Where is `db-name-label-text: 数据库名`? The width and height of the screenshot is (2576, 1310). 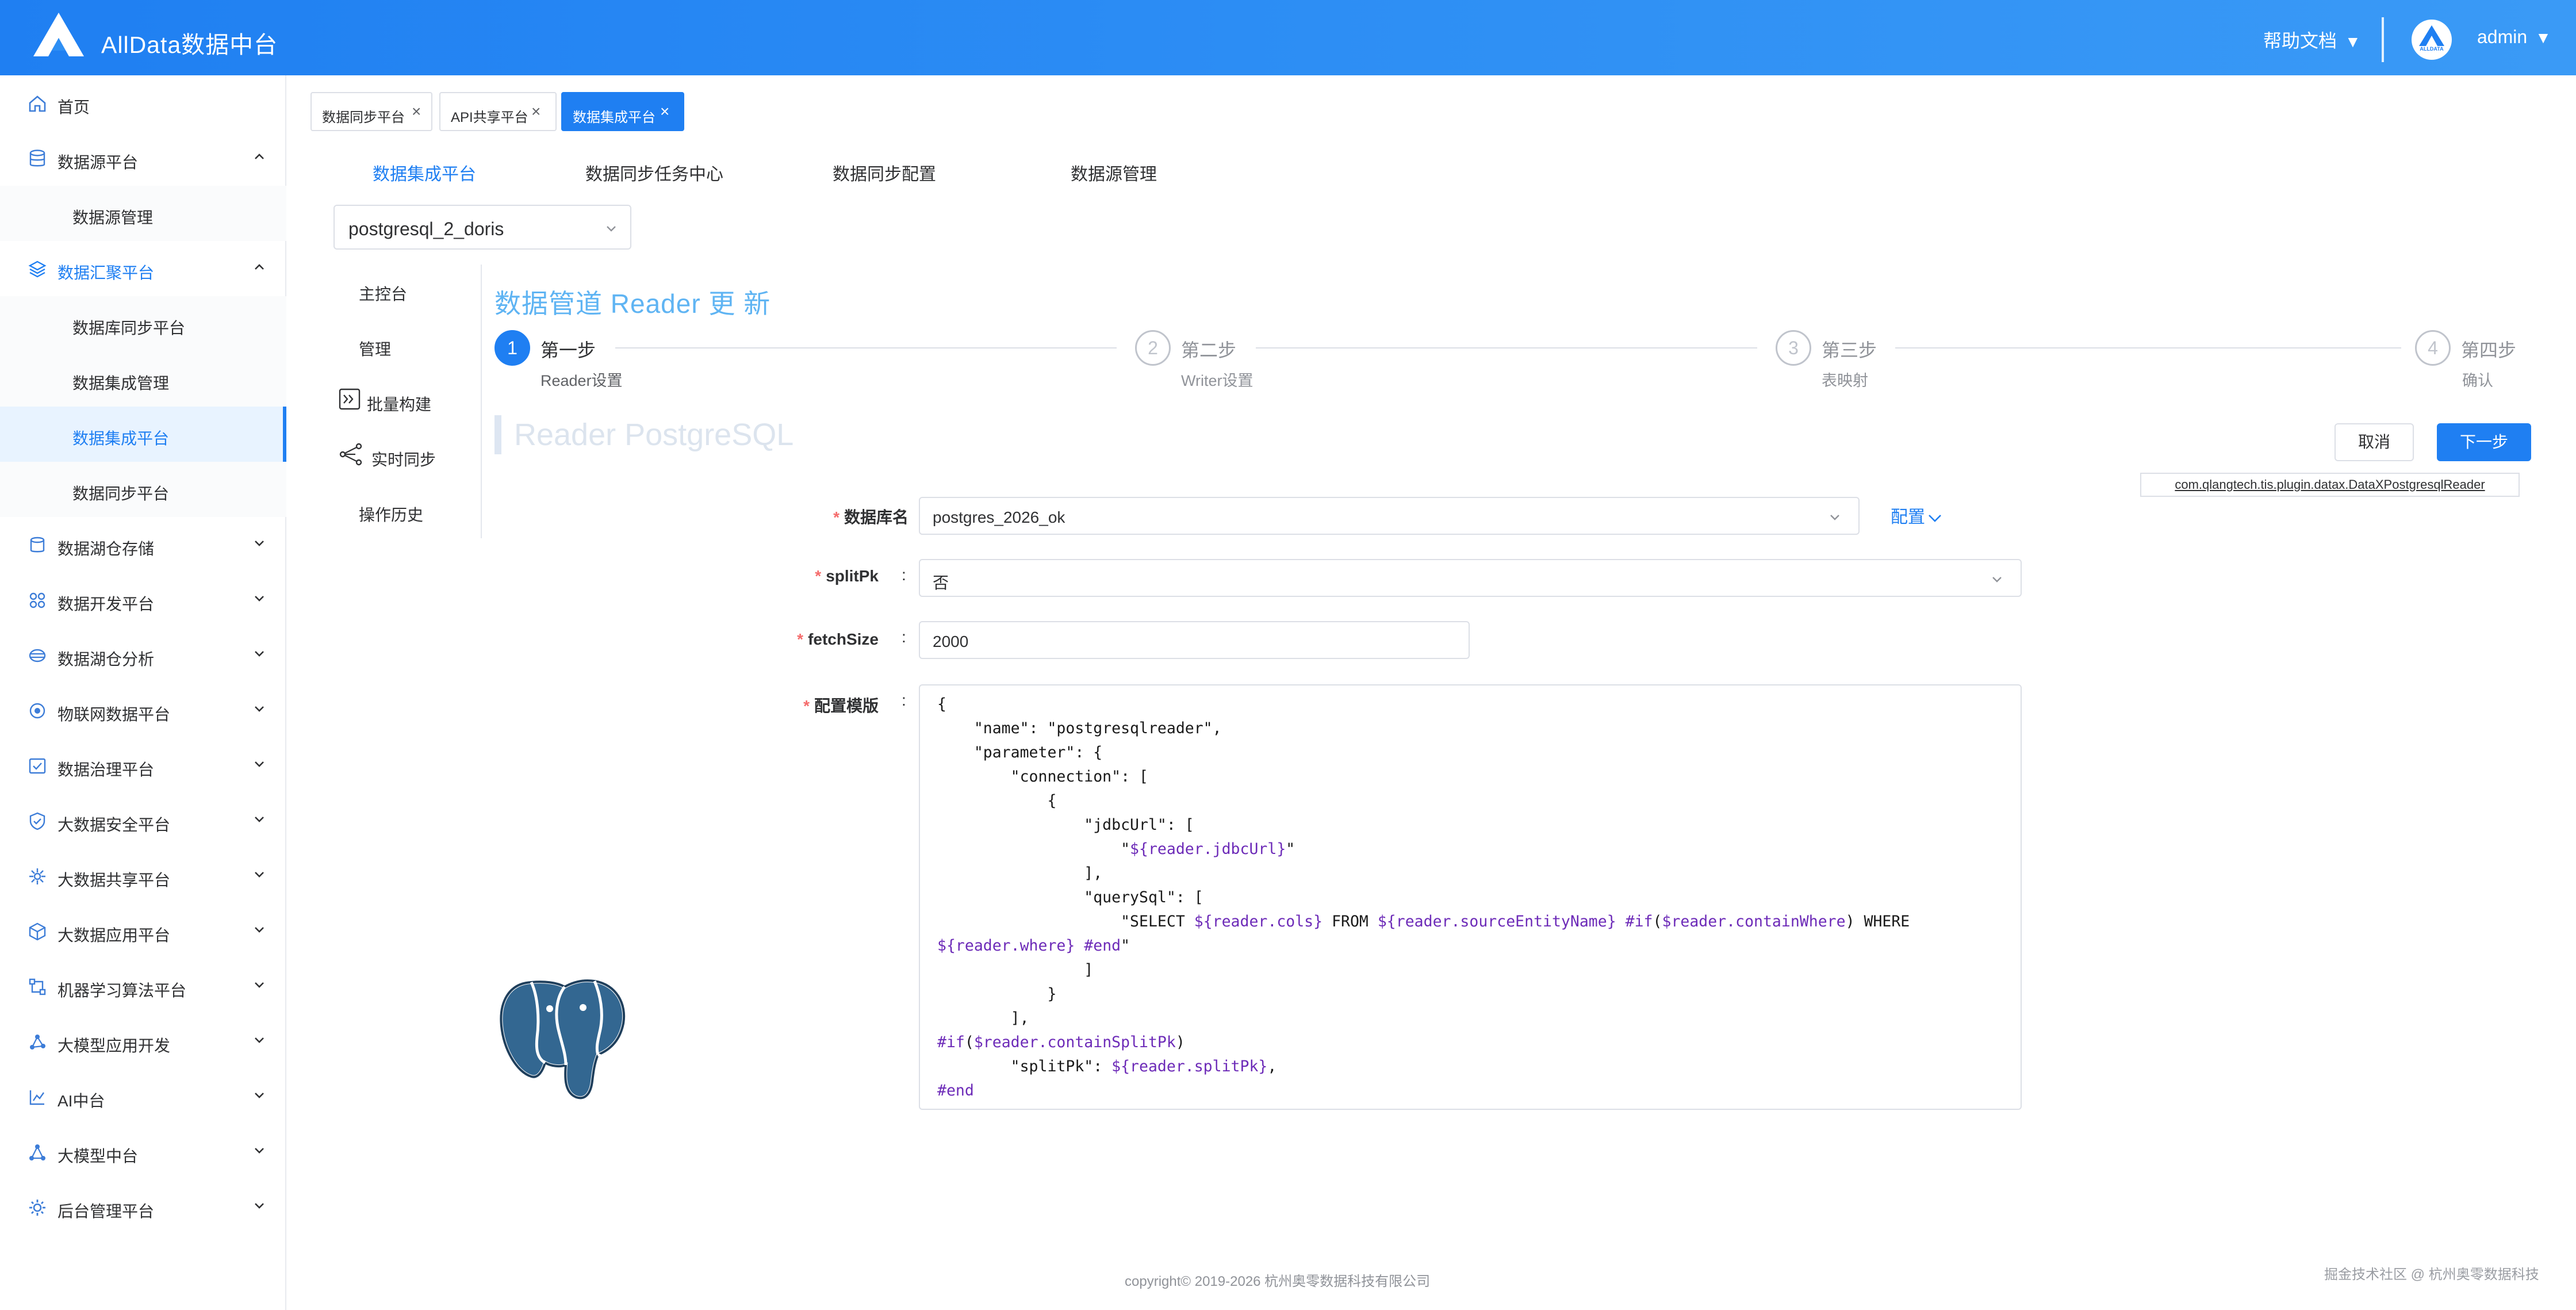 db-name-label-text: 数据库名 is located at coordinates (876, 517).